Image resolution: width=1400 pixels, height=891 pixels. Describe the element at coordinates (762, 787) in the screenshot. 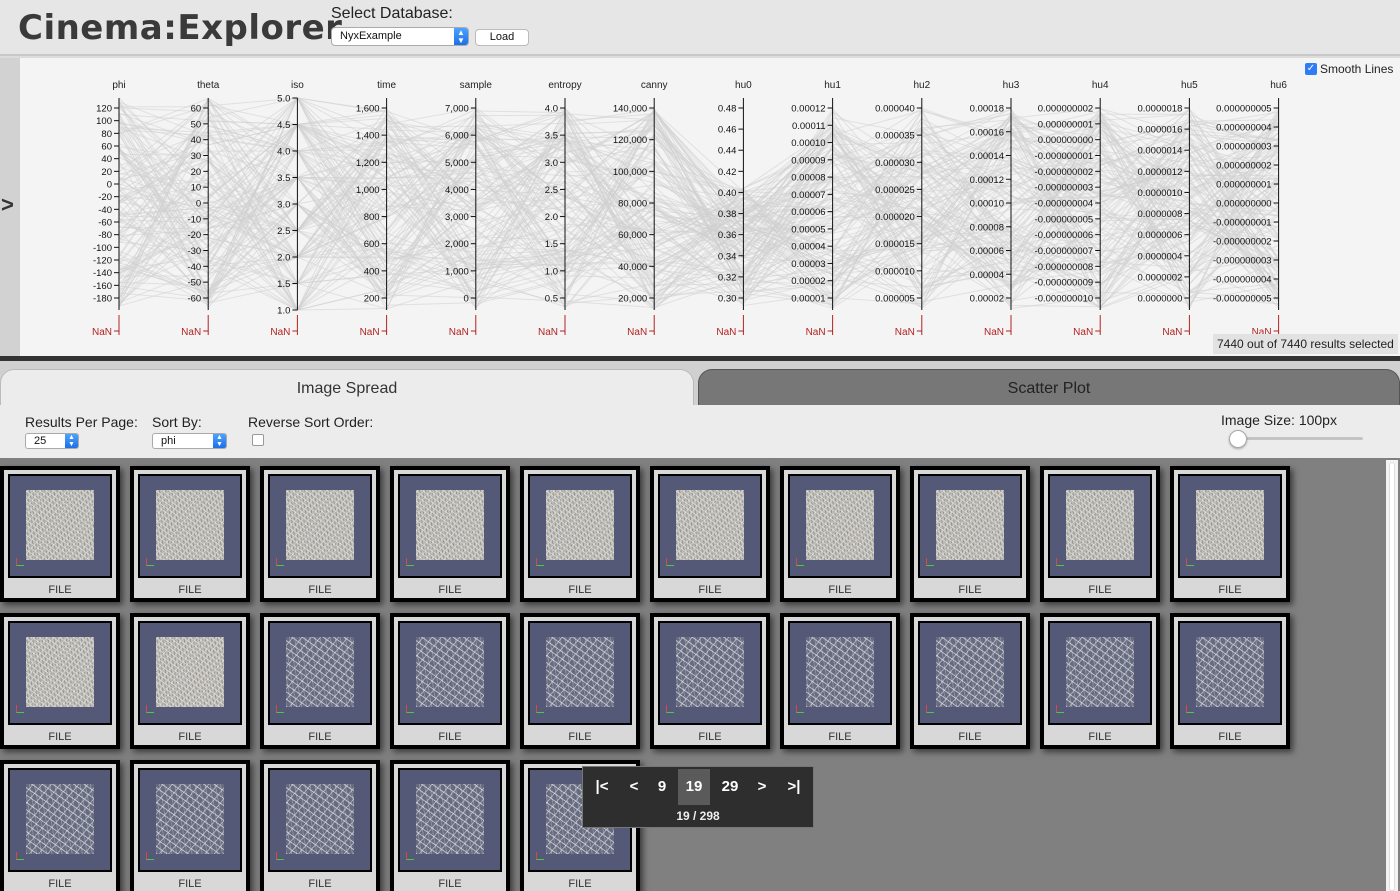

I see `next-page-button: >` at that location.